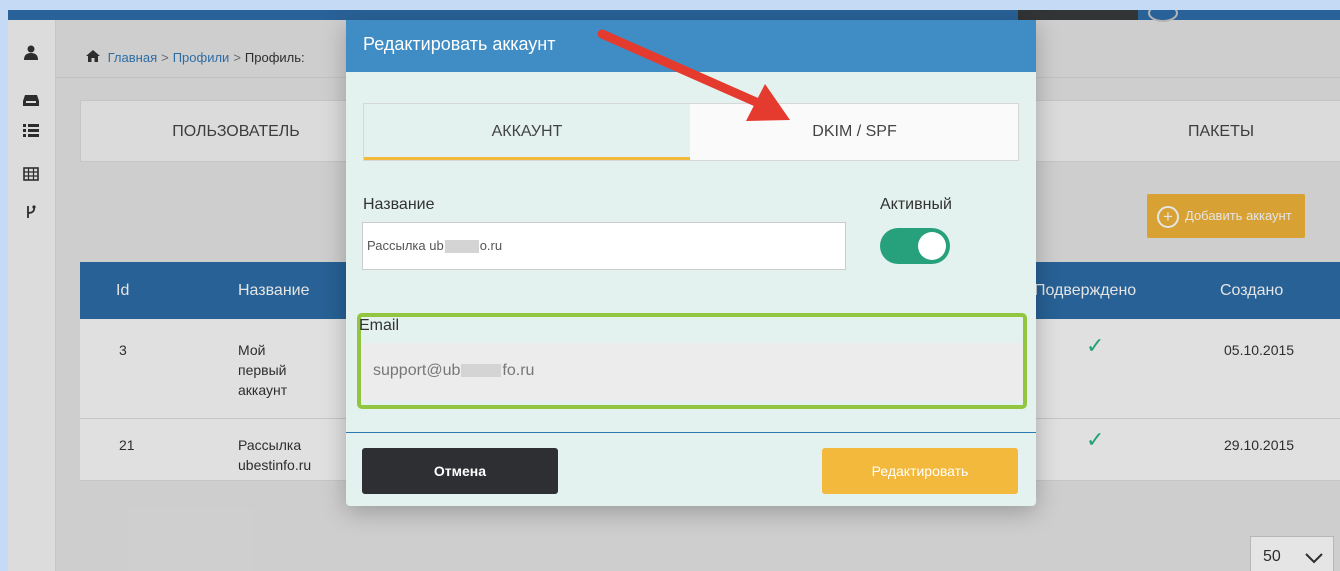 The image size is (1340, 571). What do you see at coordinates (379, 325) in the screenshot?
I see `email-label: Email` at bounding box center [379, 325].